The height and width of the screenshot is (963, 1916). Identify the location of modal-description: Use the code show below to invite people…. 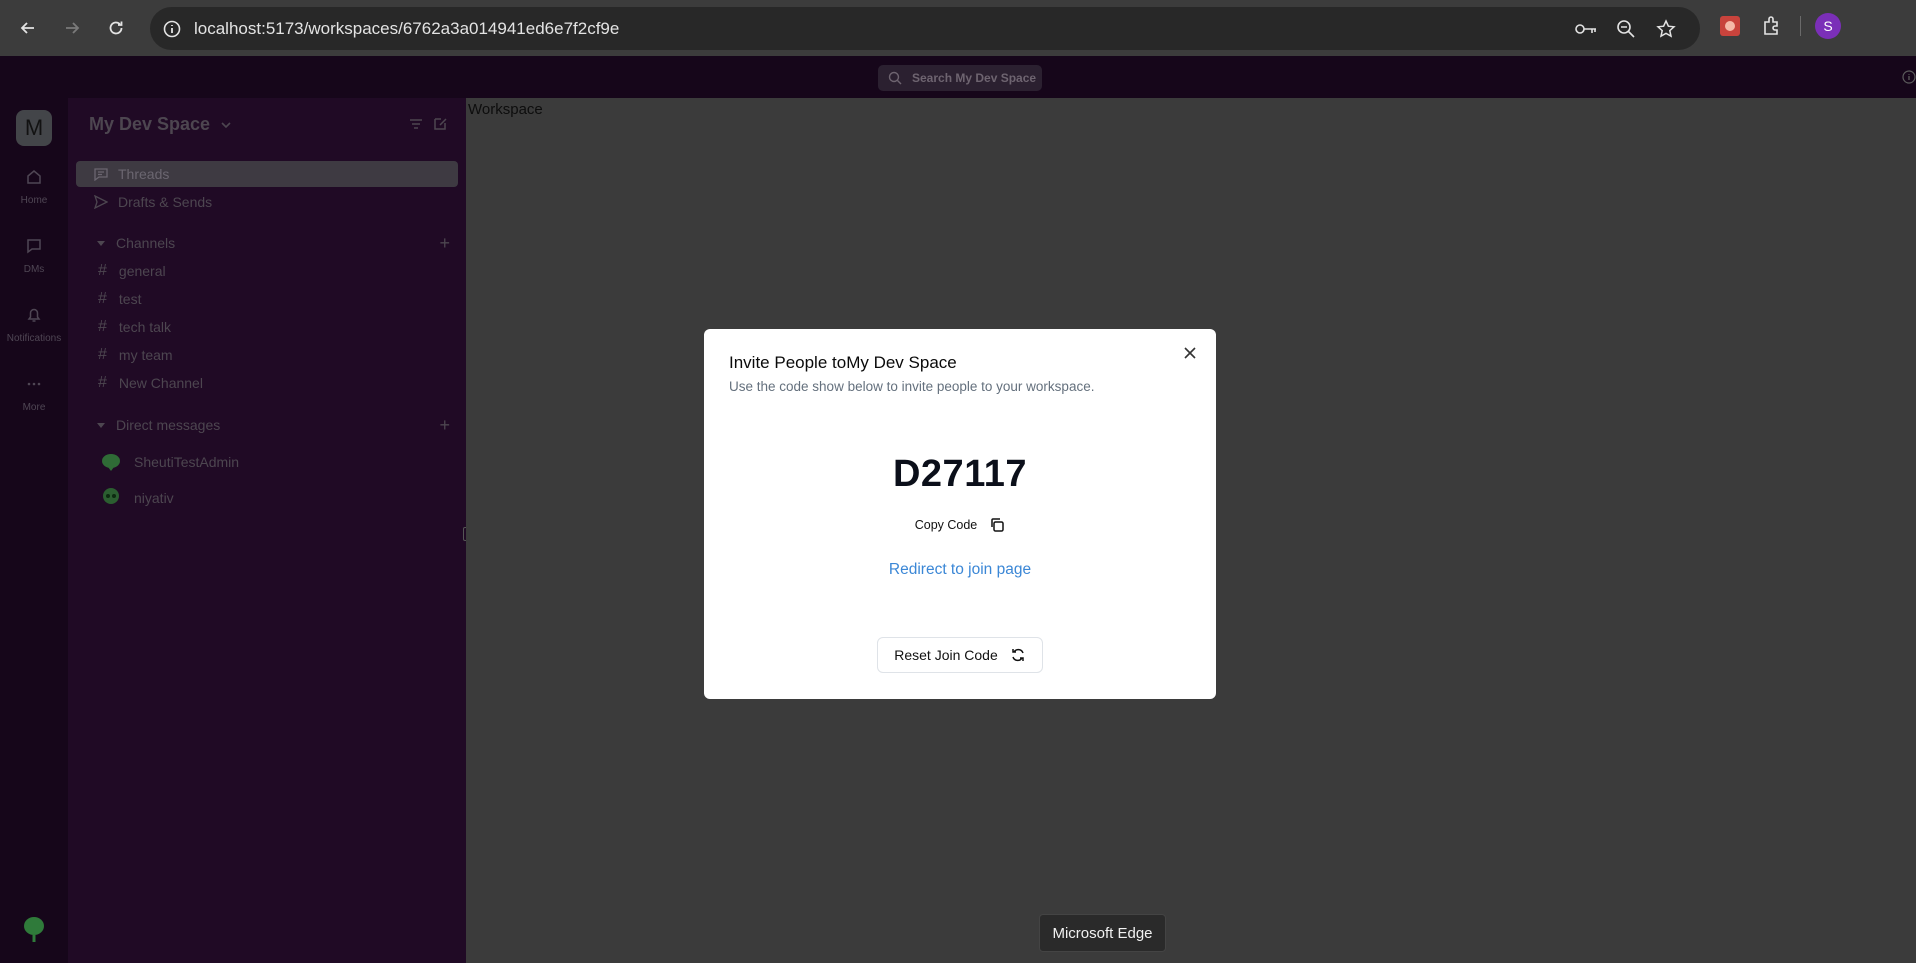
(912, 386).